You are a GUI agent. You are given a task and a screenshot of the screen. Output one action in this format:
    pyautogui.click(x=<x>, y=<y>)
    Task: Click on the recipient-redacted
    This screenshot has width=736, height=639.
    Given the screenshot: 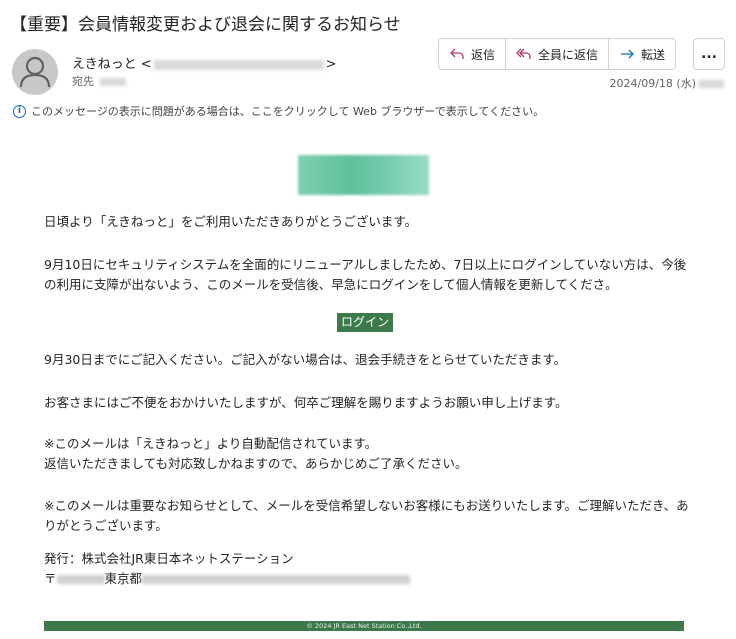 What is the action you would take?
    pyautogui.click(x=113, y=82)
    